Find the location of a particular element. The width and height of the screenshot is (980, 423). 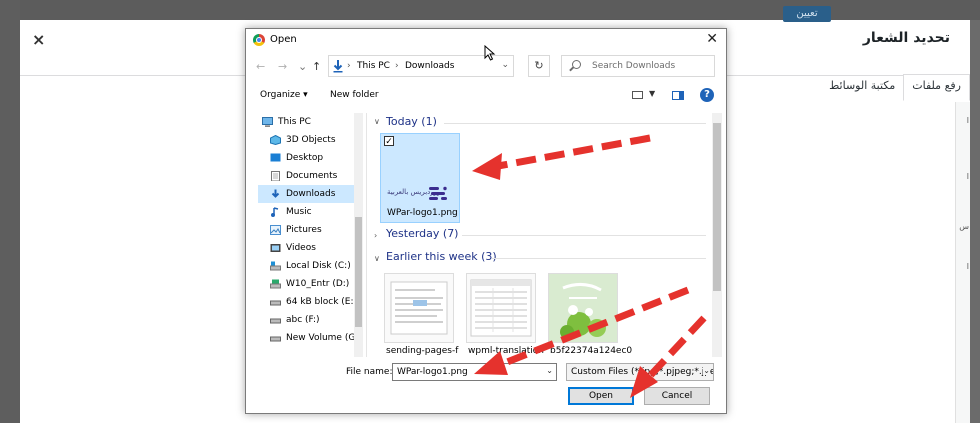

file-name-input: WPar-logo1.png ⌄ is located at coordinates (474, 372).